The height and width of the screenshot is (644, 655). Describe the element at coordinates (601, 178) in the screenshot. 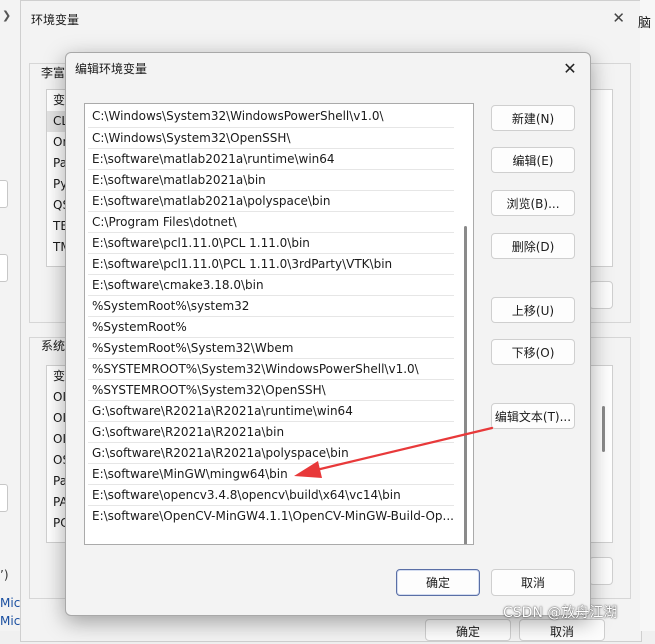

I see `user-variables-list-right-edge` at that location.